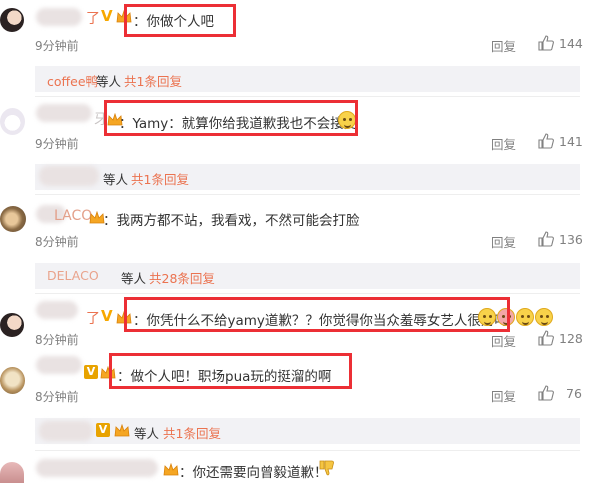  Describe the element at coordinates (307, 177) in the screenshot. I see `sub-reply-bar: 等人 共1条回复` at that location.